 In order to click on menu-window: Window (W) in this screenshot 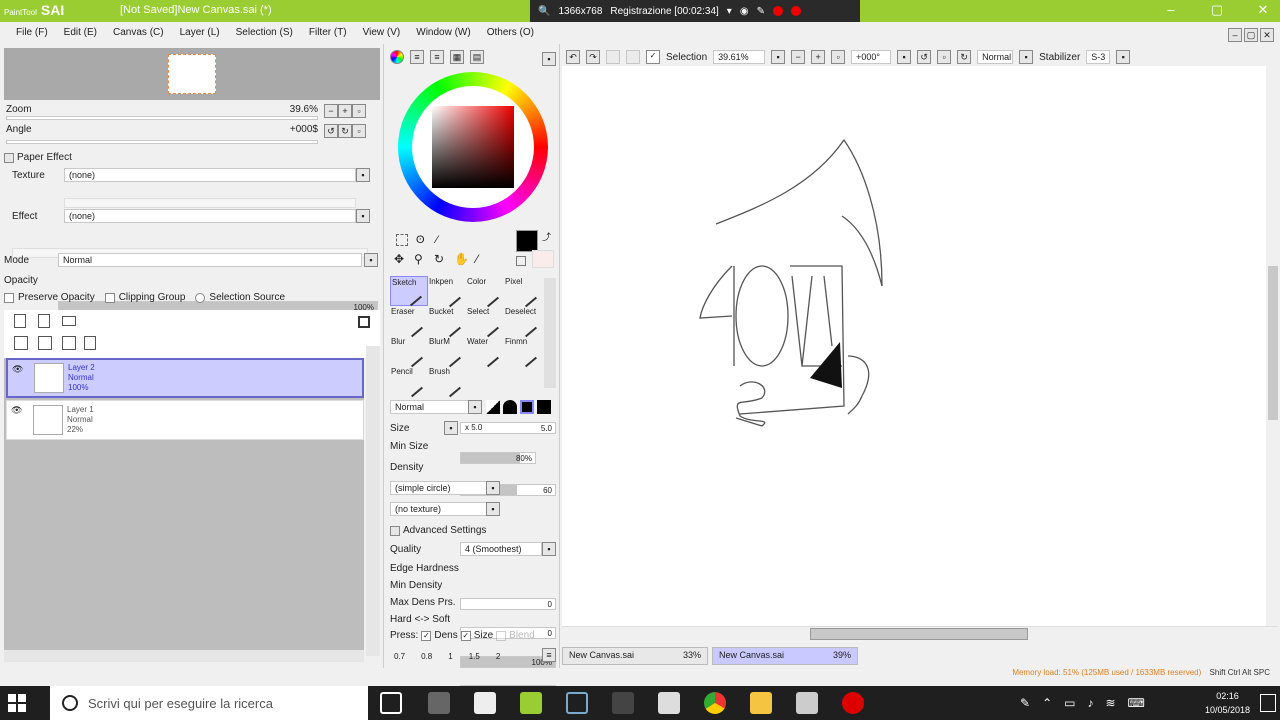, I will do `click(443, 33)`.